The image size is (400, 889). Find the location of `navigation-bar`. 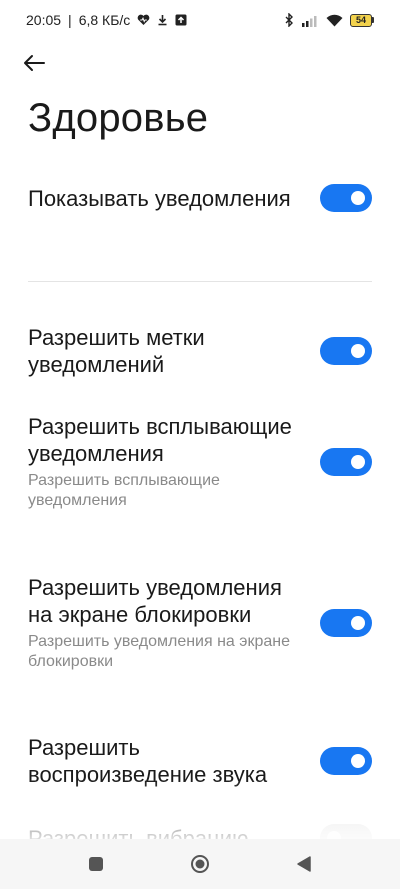

navigation-bar is located at coordinates (200, 864).